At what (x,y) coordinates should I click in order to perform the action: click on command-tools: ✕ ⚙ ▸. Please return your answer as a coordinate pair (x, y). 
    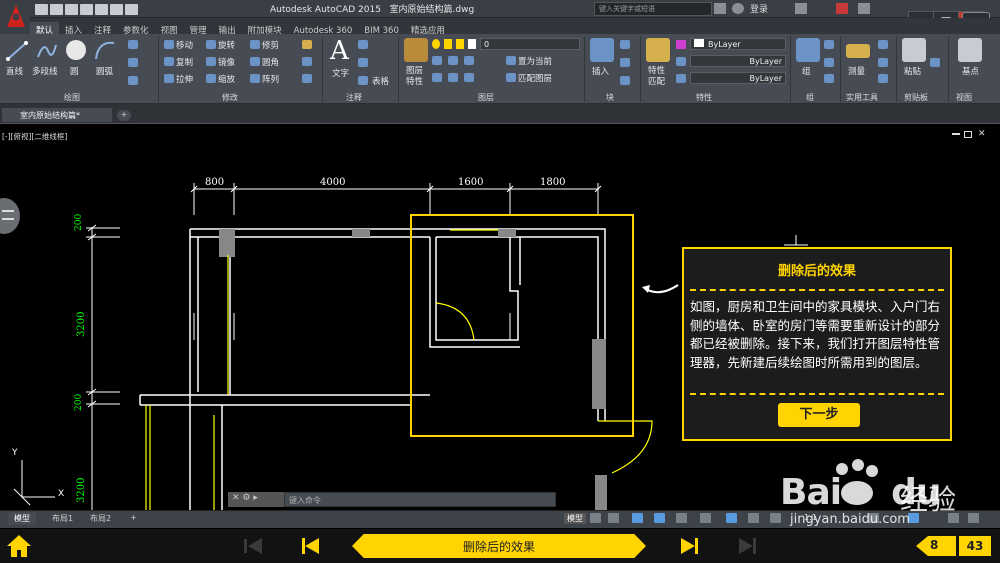
    Looking at the image, I should click on (256, 499).